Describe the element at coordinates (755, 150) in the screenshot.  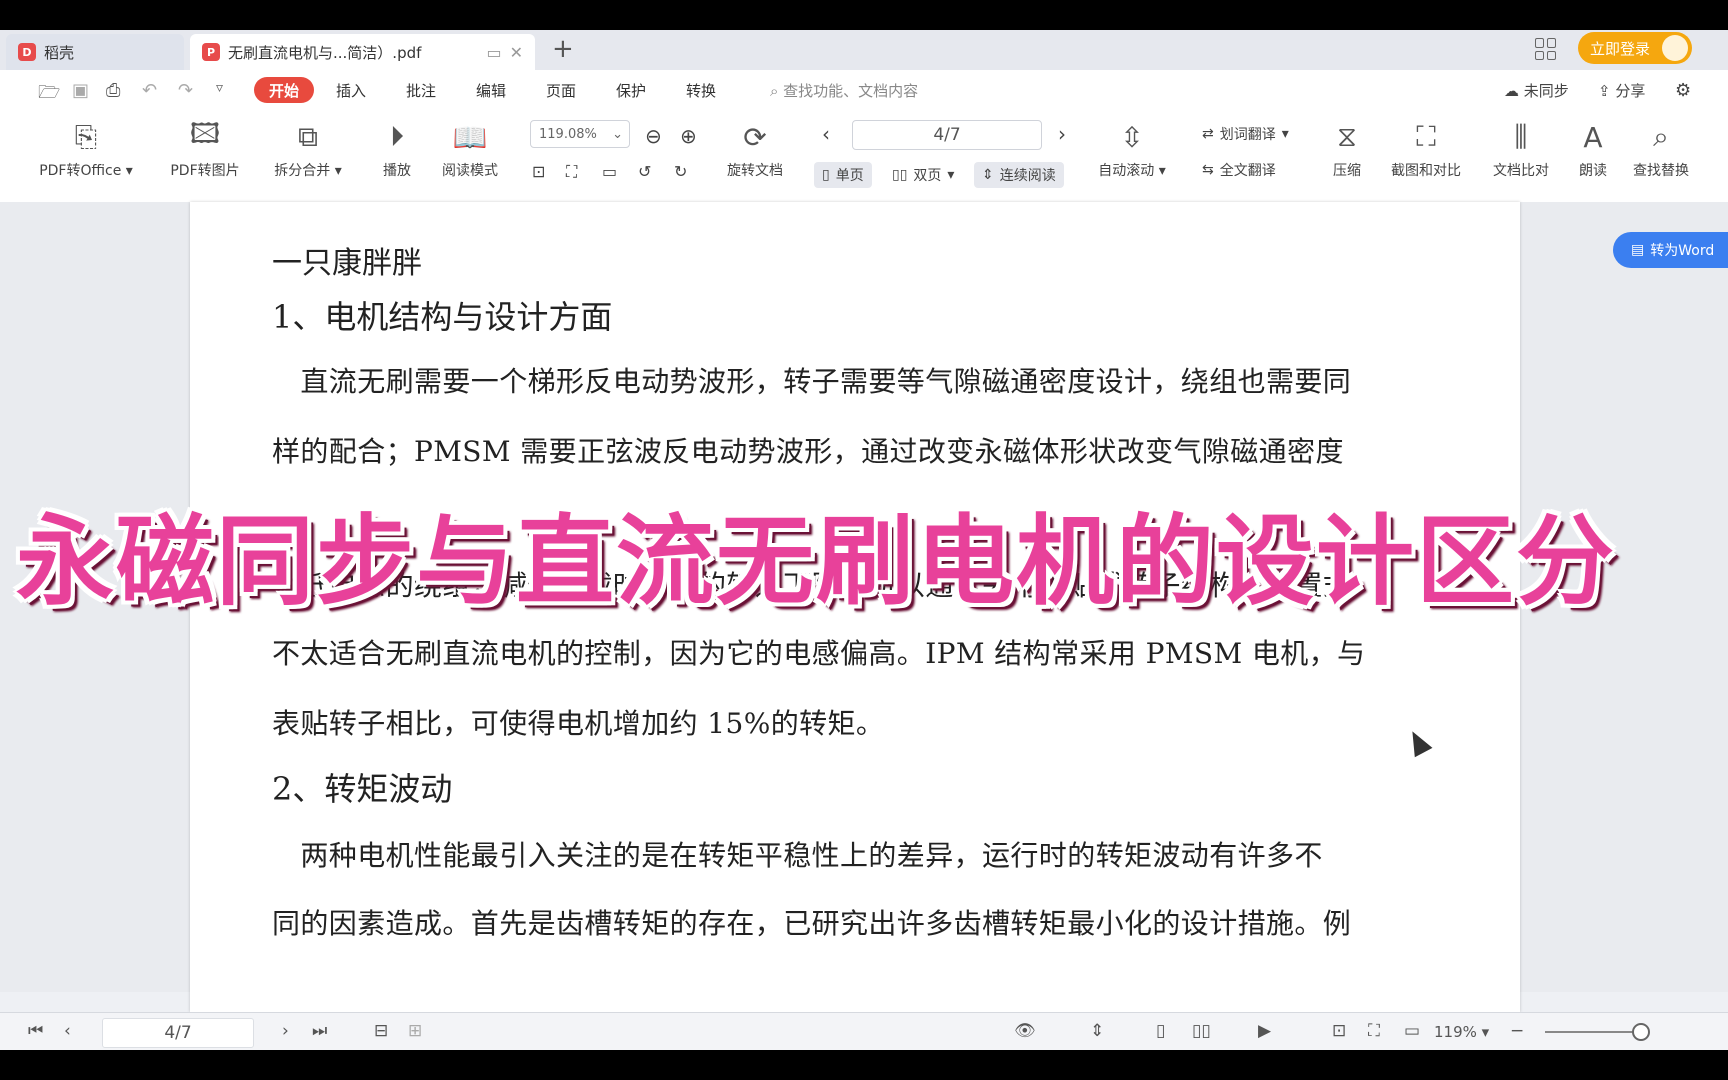
I see `rotate-document-button: ⟳ 旋转文档` at that location.